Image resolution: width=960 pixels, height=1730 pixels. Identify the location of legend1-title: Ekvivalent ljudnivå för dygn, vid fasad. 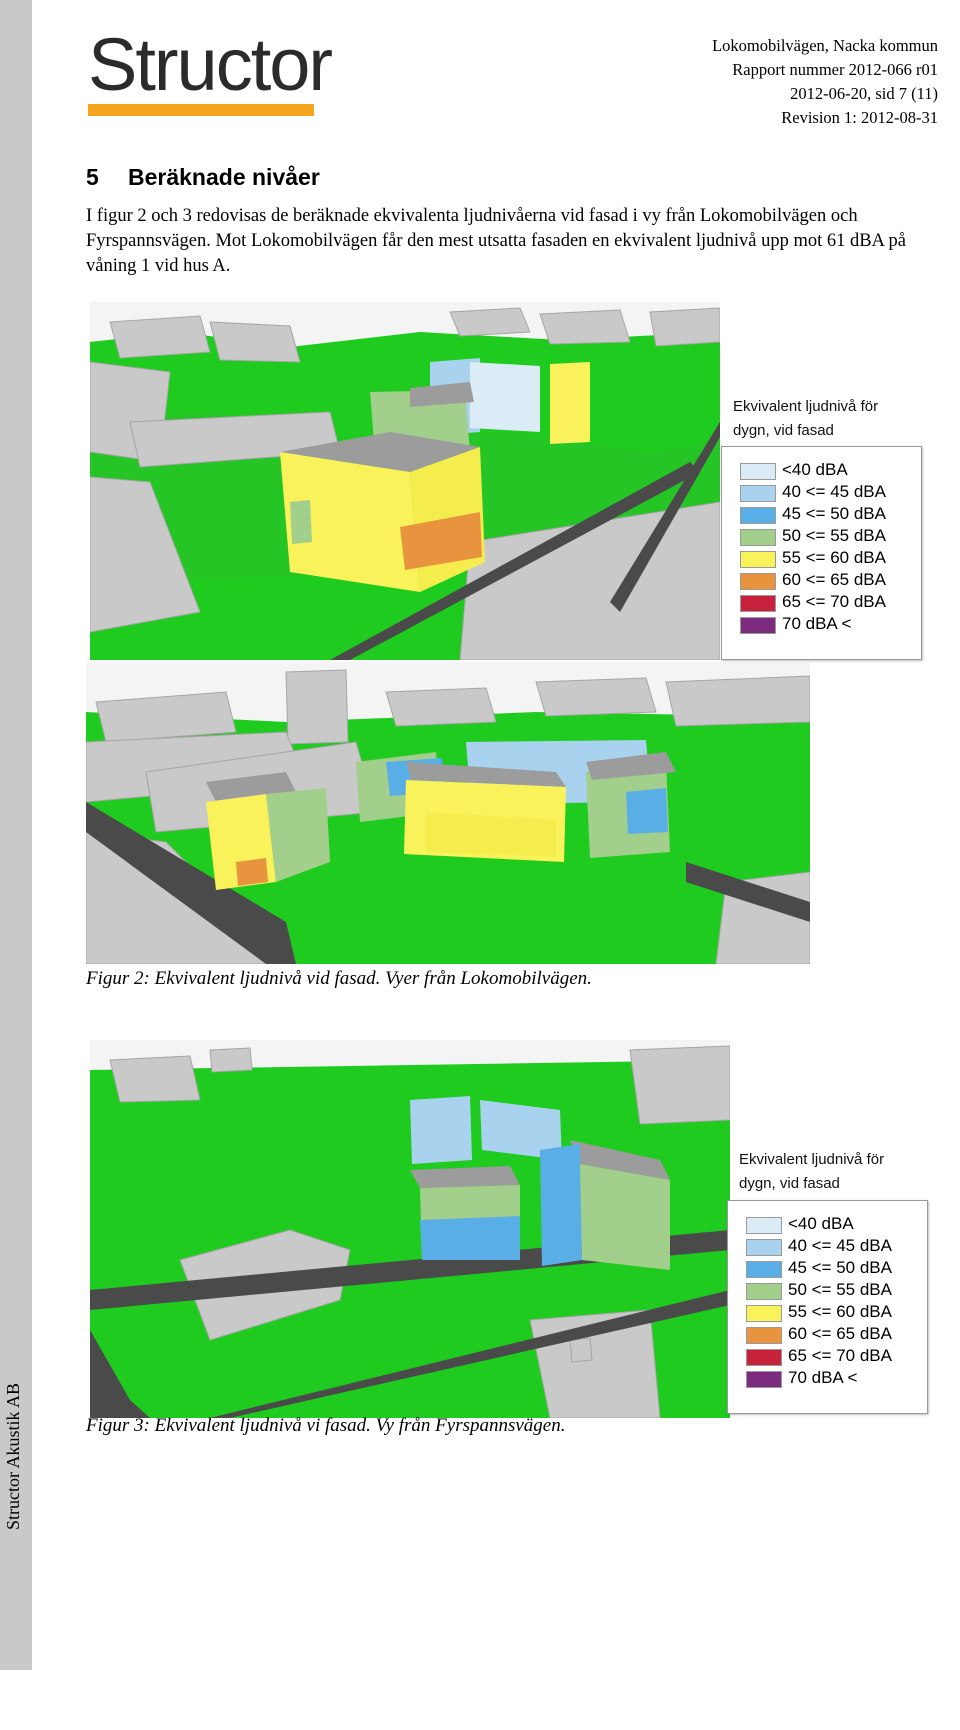
(805, 419).